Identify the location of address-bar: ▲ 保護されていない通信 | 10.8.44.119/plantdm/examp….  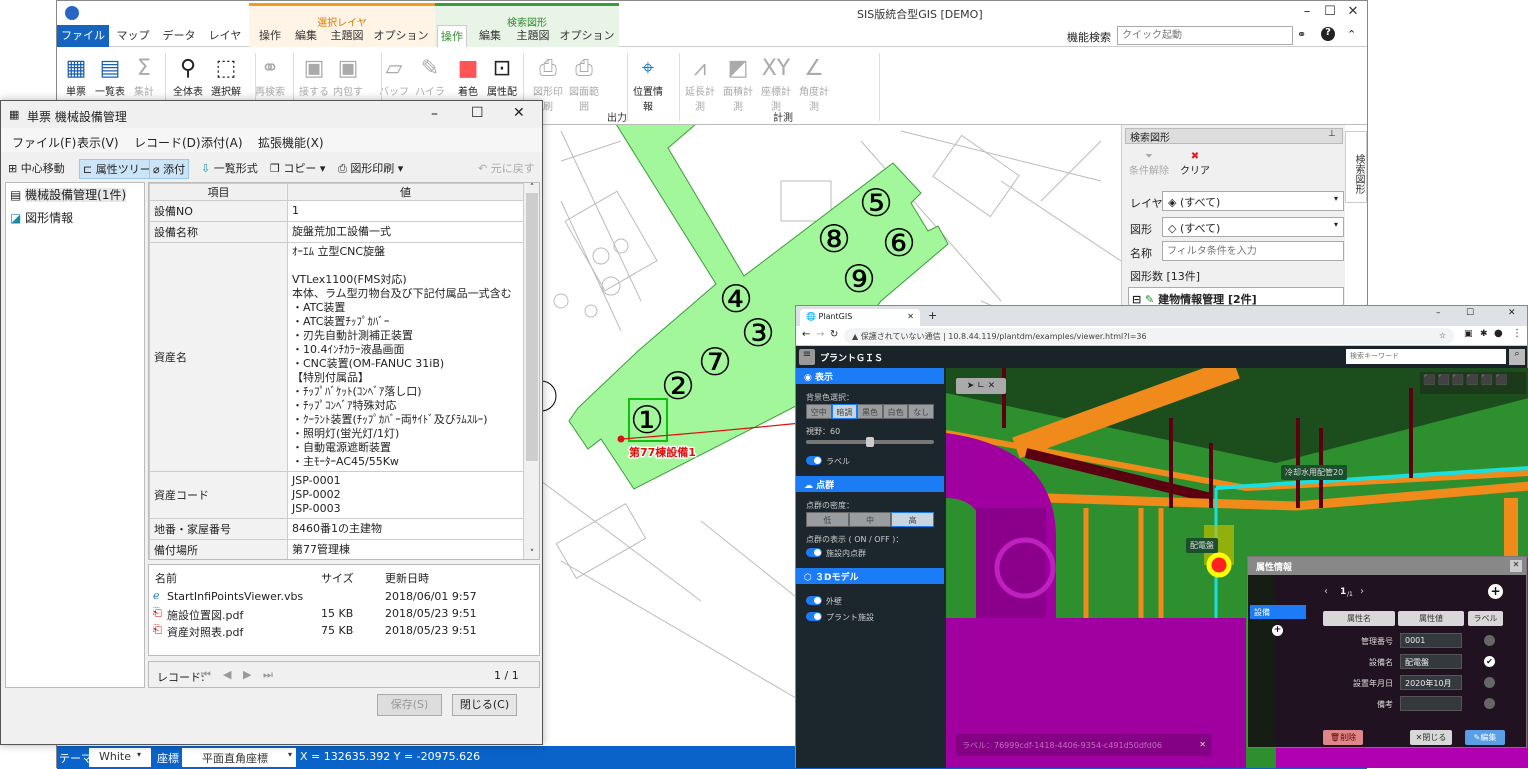
(1149, 336).